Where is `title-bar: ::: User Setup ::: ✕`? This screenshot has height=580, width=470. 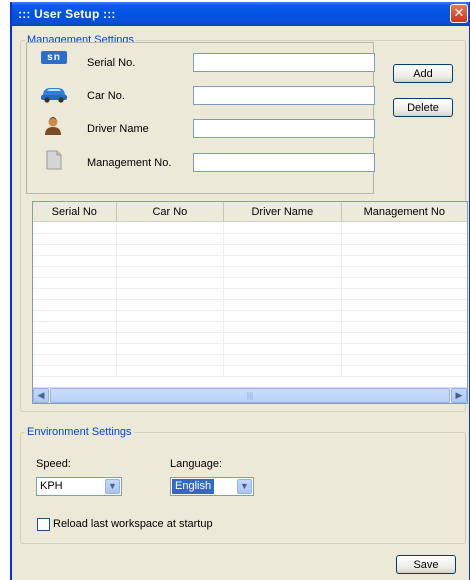
title-bar: ::: User Setup ::: ✕ is located at coordinates (240, 14).